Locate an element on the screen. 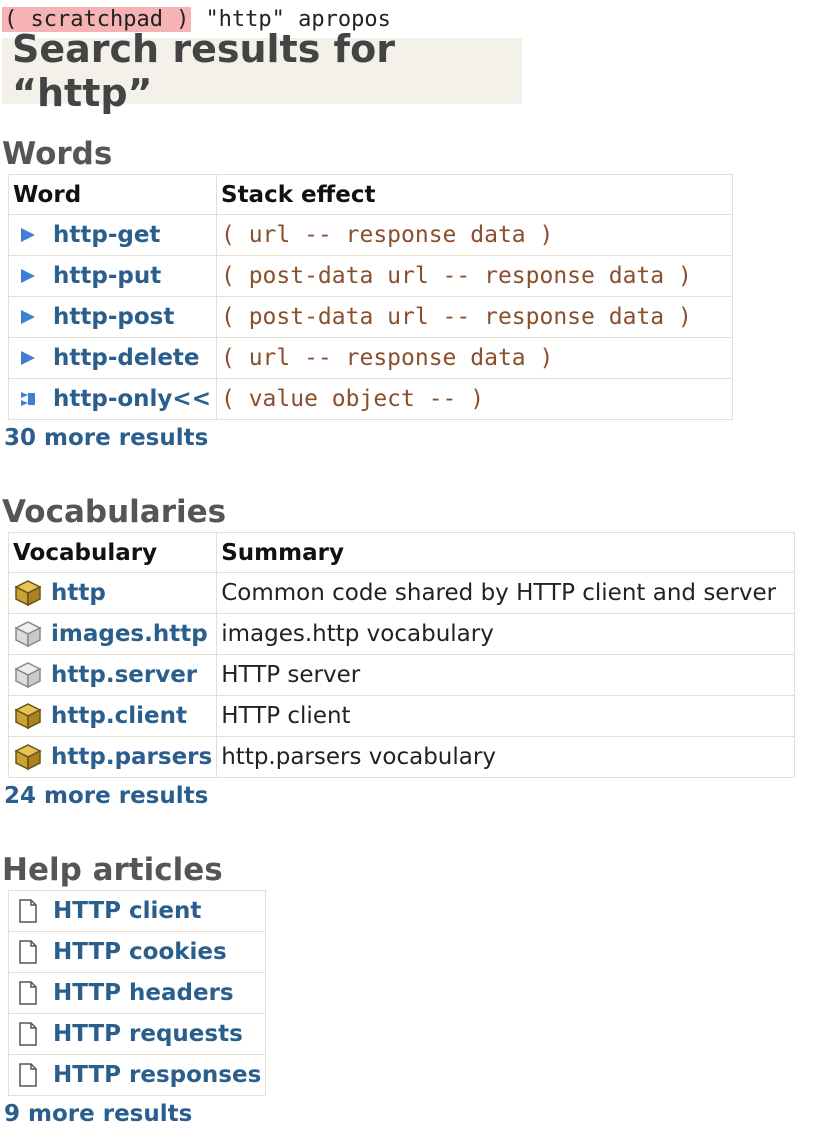 The width and height of the screenshot is (820, 1148). word-link: http-put is located at coordinates (107, 276).